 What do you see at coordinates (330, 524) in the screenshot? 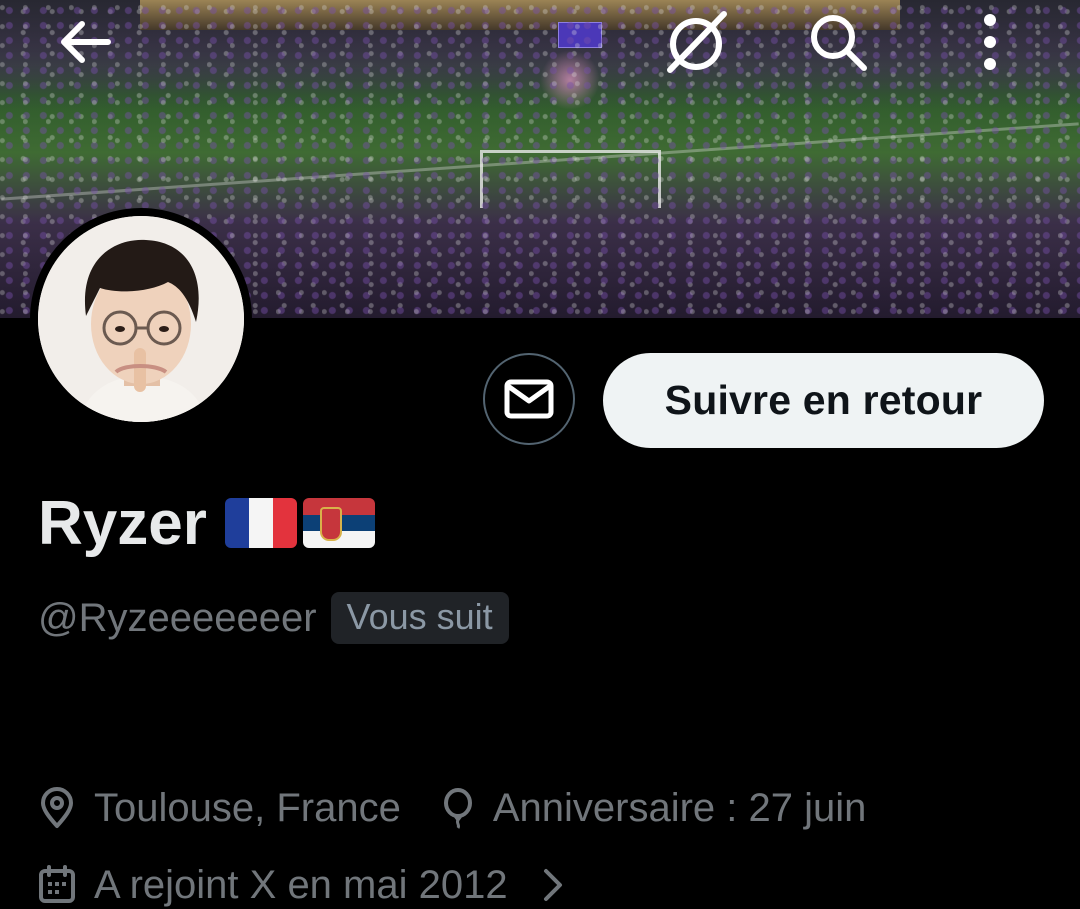
I see `serbia-coat-of-arms-icon` at bounding box center [330, 524].